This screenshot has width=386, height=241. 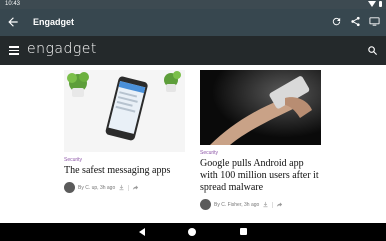 I want to click on engadget-logo: engadget, so click(x=62, y=49).